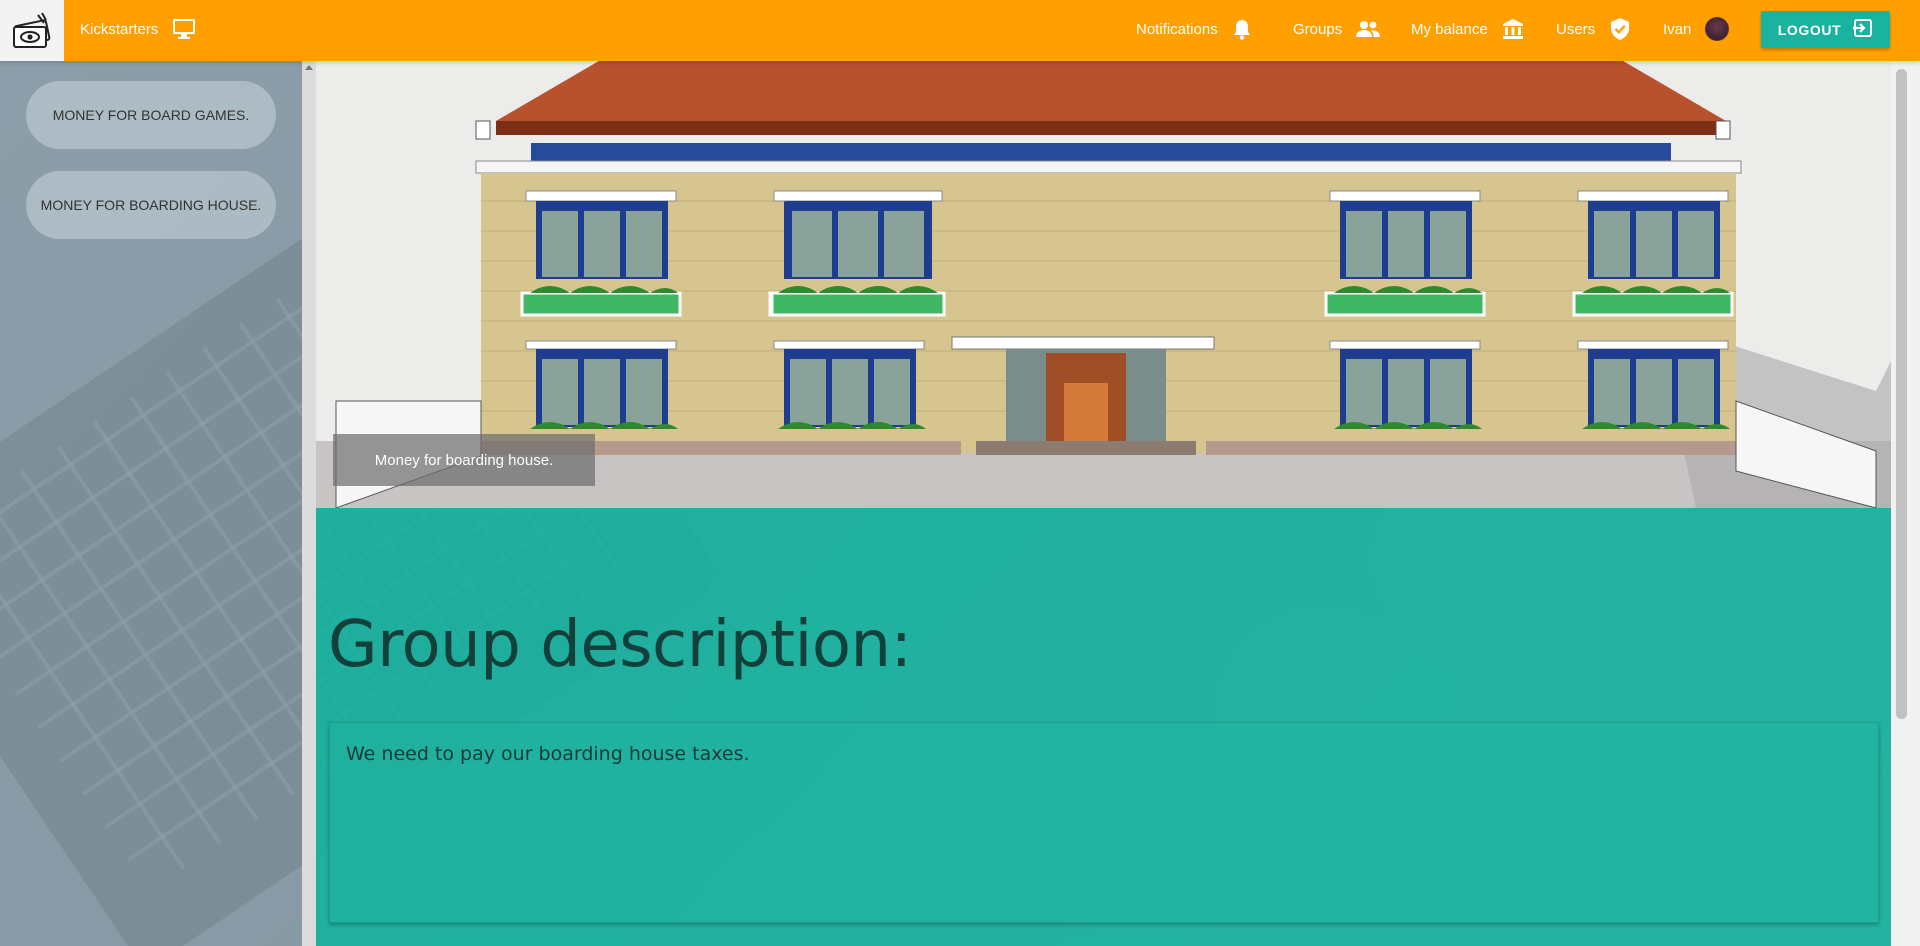  I want to click on image-caption: Money for boarding house., so click(464, 460).